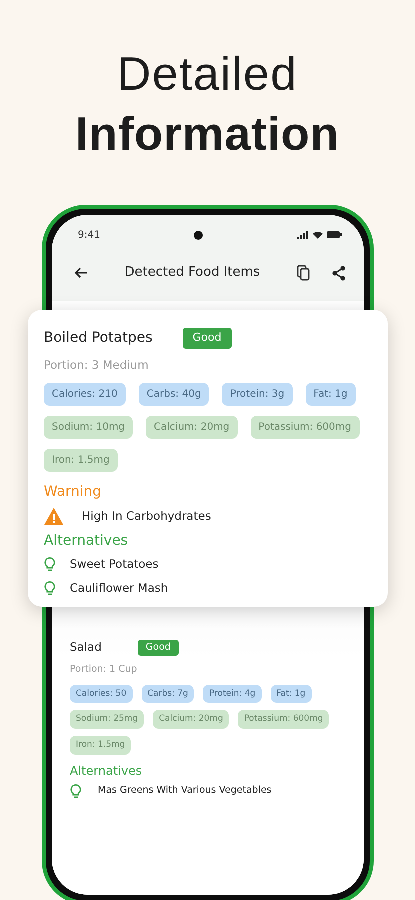 The image size is (415, 900). I want to click on copy-icon, so click(303, 273).